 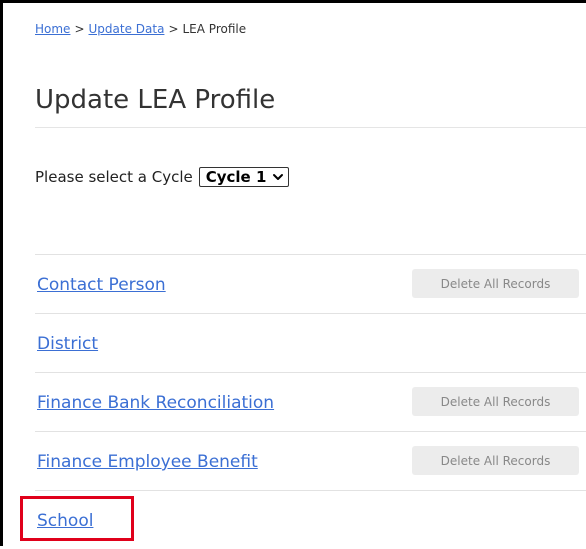 I want to click on title-divider, so click(x=310, y=127).